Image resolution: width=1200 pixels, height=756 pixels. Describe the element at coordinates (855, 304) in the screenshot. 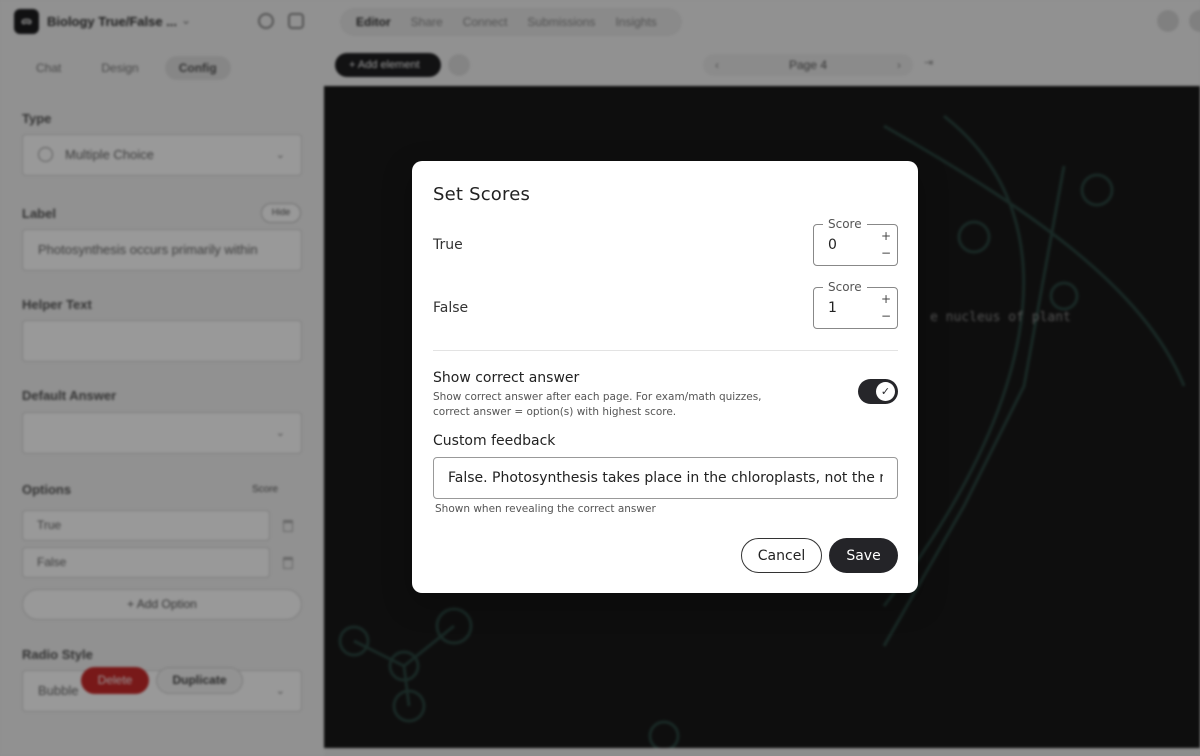

I see `score-input-false: Score 1 + −` at that location.